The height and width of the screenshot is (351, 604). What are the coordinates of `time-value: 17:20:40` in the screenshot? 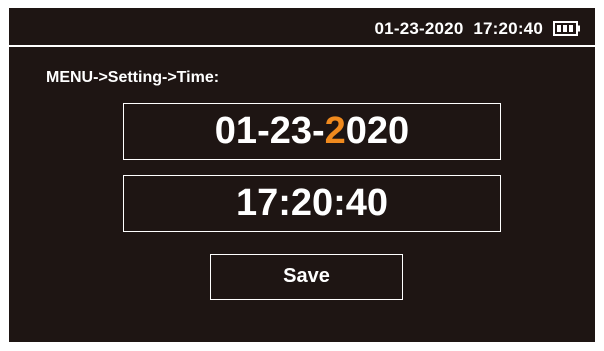 It's located at (312, 203).